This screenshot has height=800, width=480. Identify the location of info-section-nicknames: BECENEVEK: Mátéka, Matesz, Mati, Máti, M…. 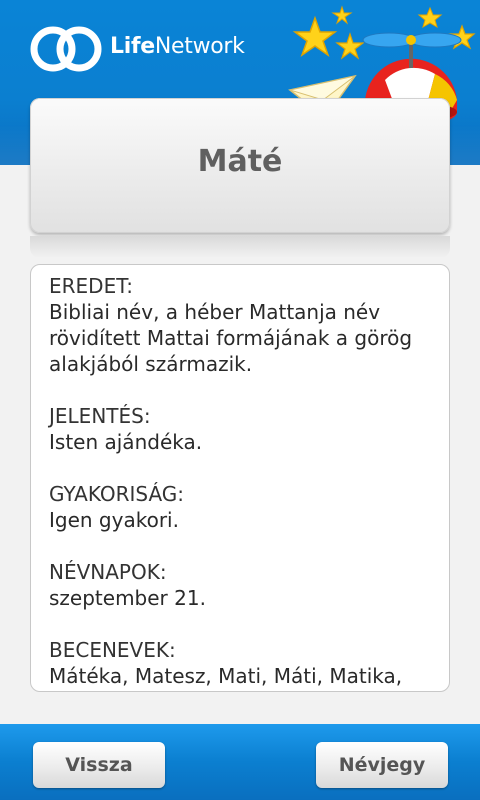
(241, 663).